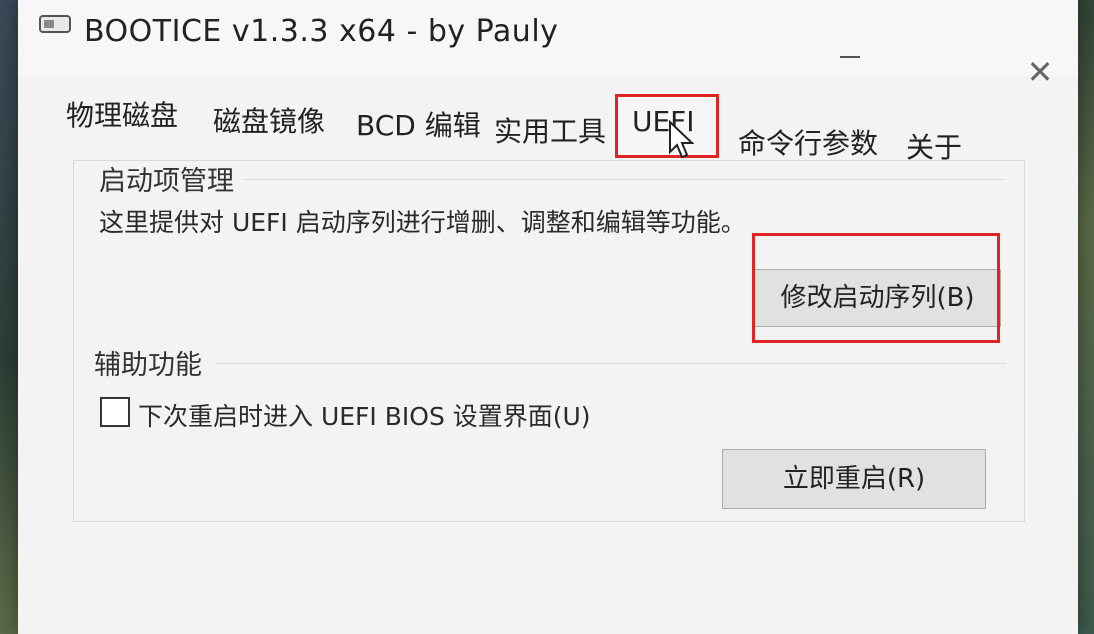 Image resolution: width=1094 pixels, height=634 pixels. Describe the element at coordinates (166, 181) in the screenshot. I see `boot-manager-title: 启动项管理` at that location.